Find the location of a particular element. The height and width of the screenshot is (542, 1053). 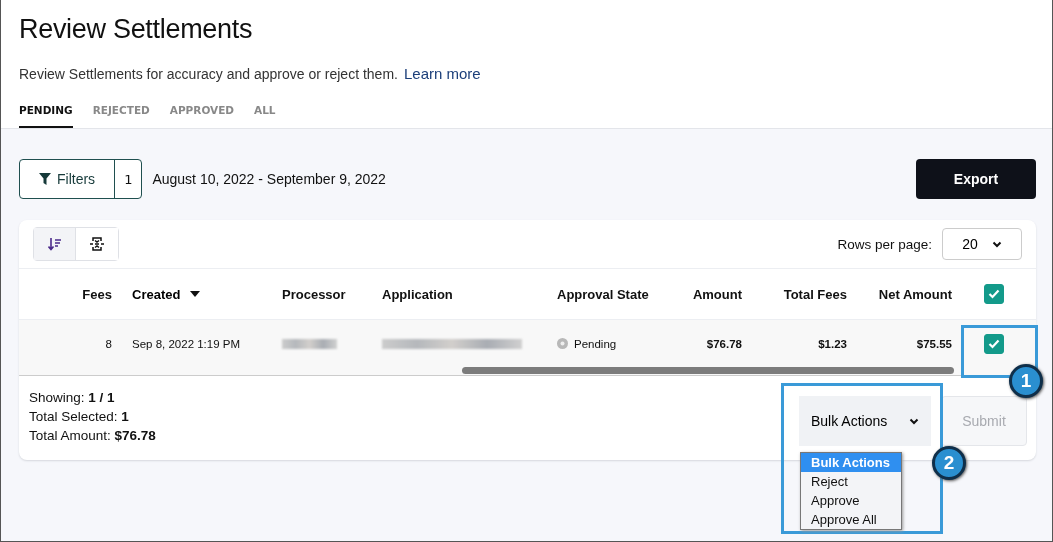

approval-state: Pending is located at coordinates (595, 343).